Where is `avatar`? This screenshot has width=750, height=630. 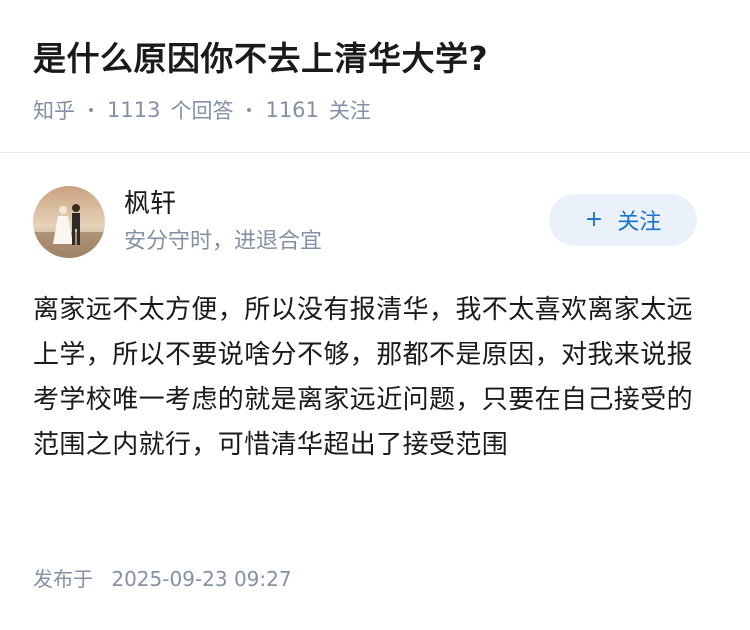 avatar is located at coordinates (69, 222).